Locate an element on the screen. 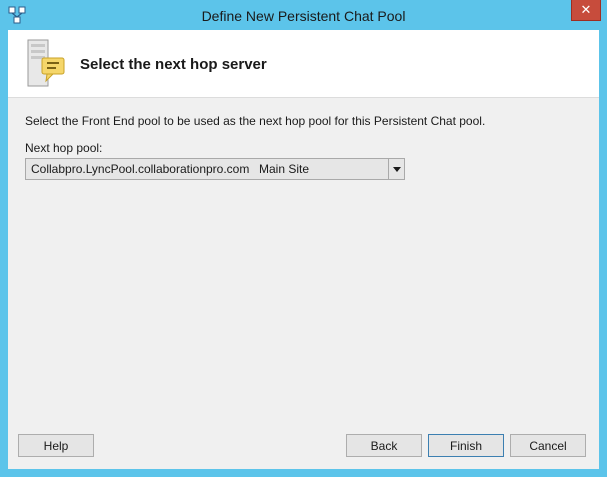 The height and width of the screenshot is (477, 607). window-title: Define New Persistent Chat Pool is located at coordinates (303, 16).